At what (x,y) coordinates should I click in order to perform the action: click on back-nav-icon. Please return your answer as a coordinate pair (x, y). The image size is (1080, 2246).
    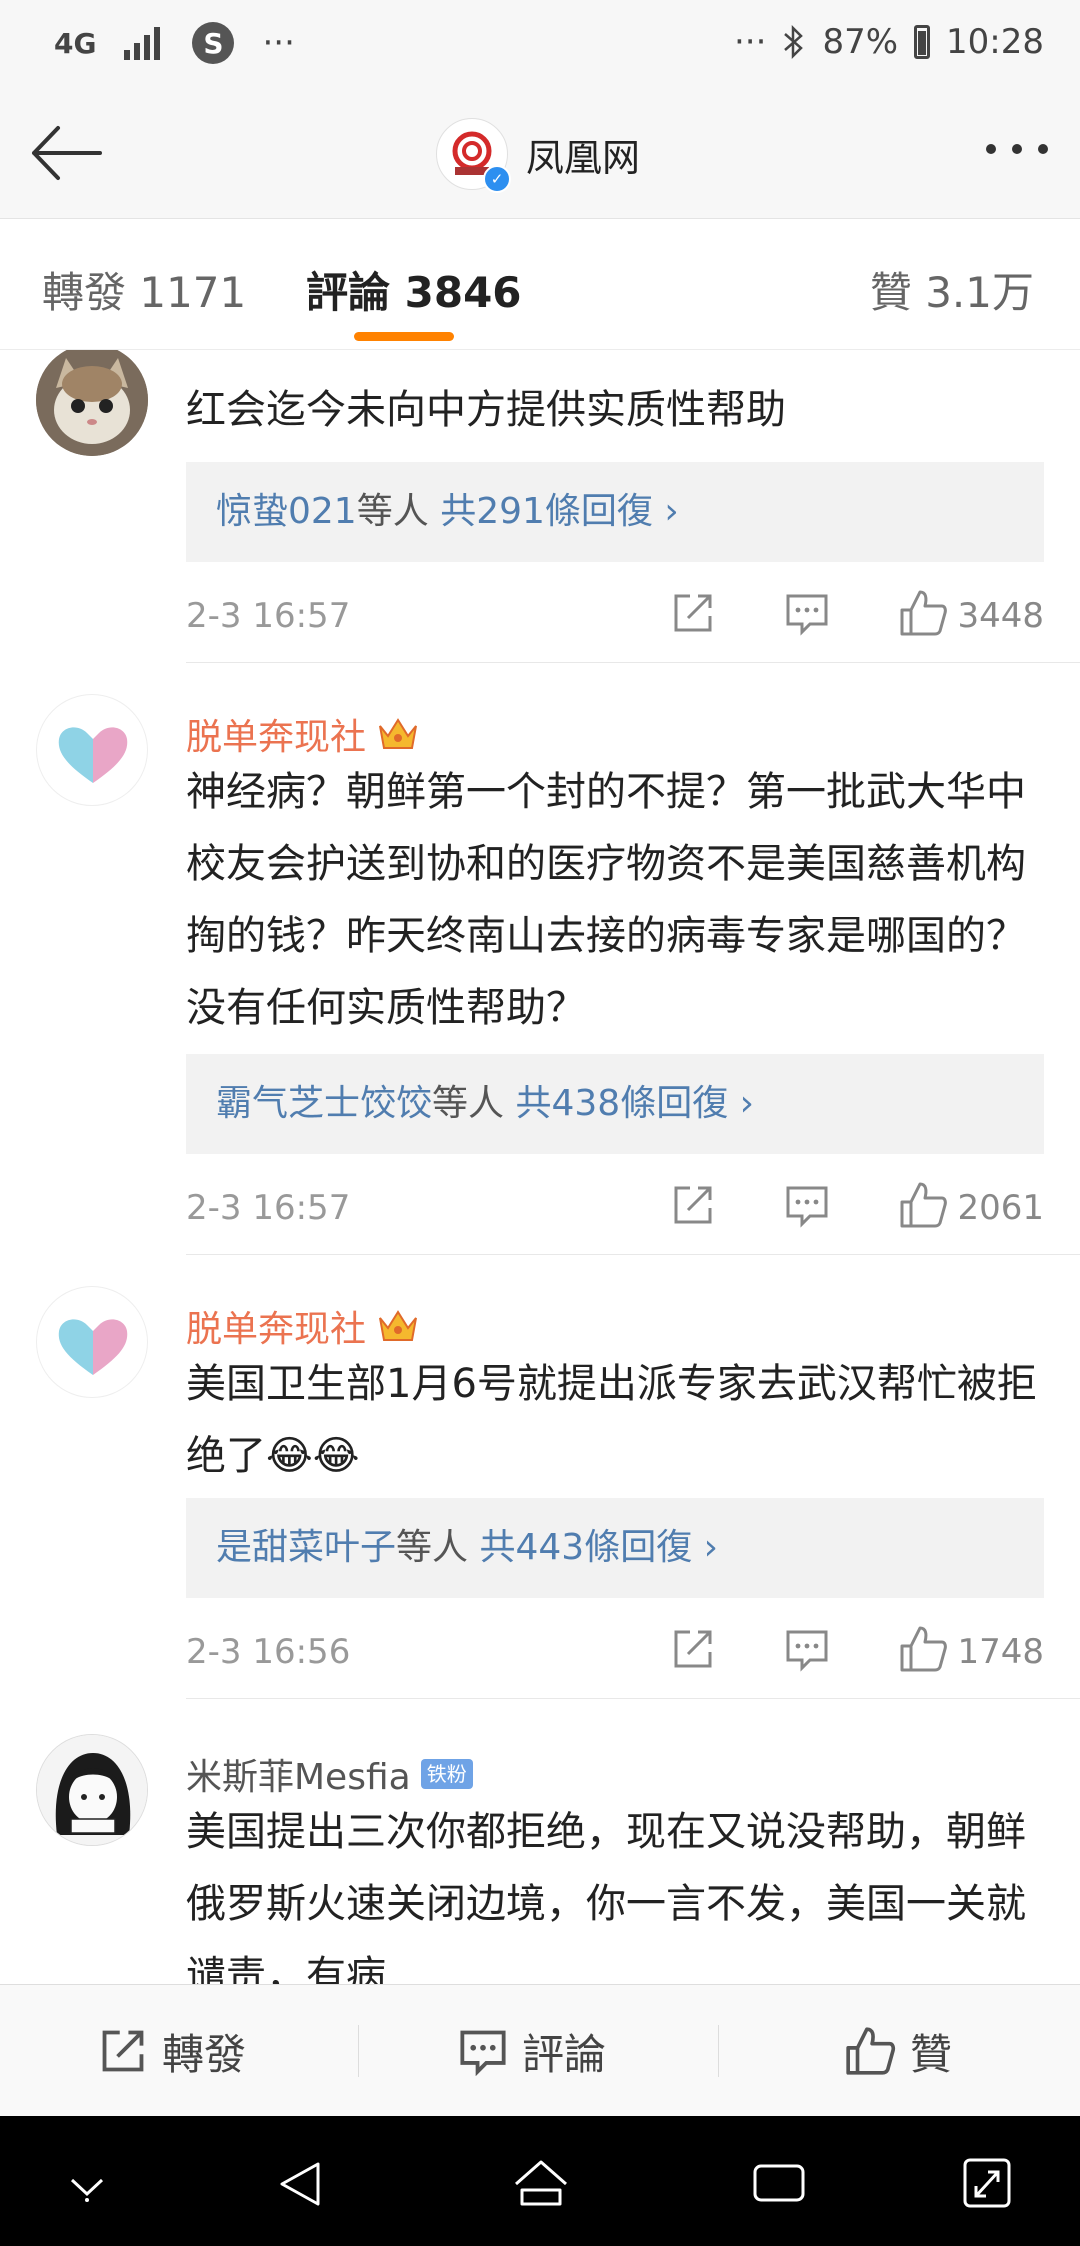
    Looking at the image, I should click on (300, 2184).